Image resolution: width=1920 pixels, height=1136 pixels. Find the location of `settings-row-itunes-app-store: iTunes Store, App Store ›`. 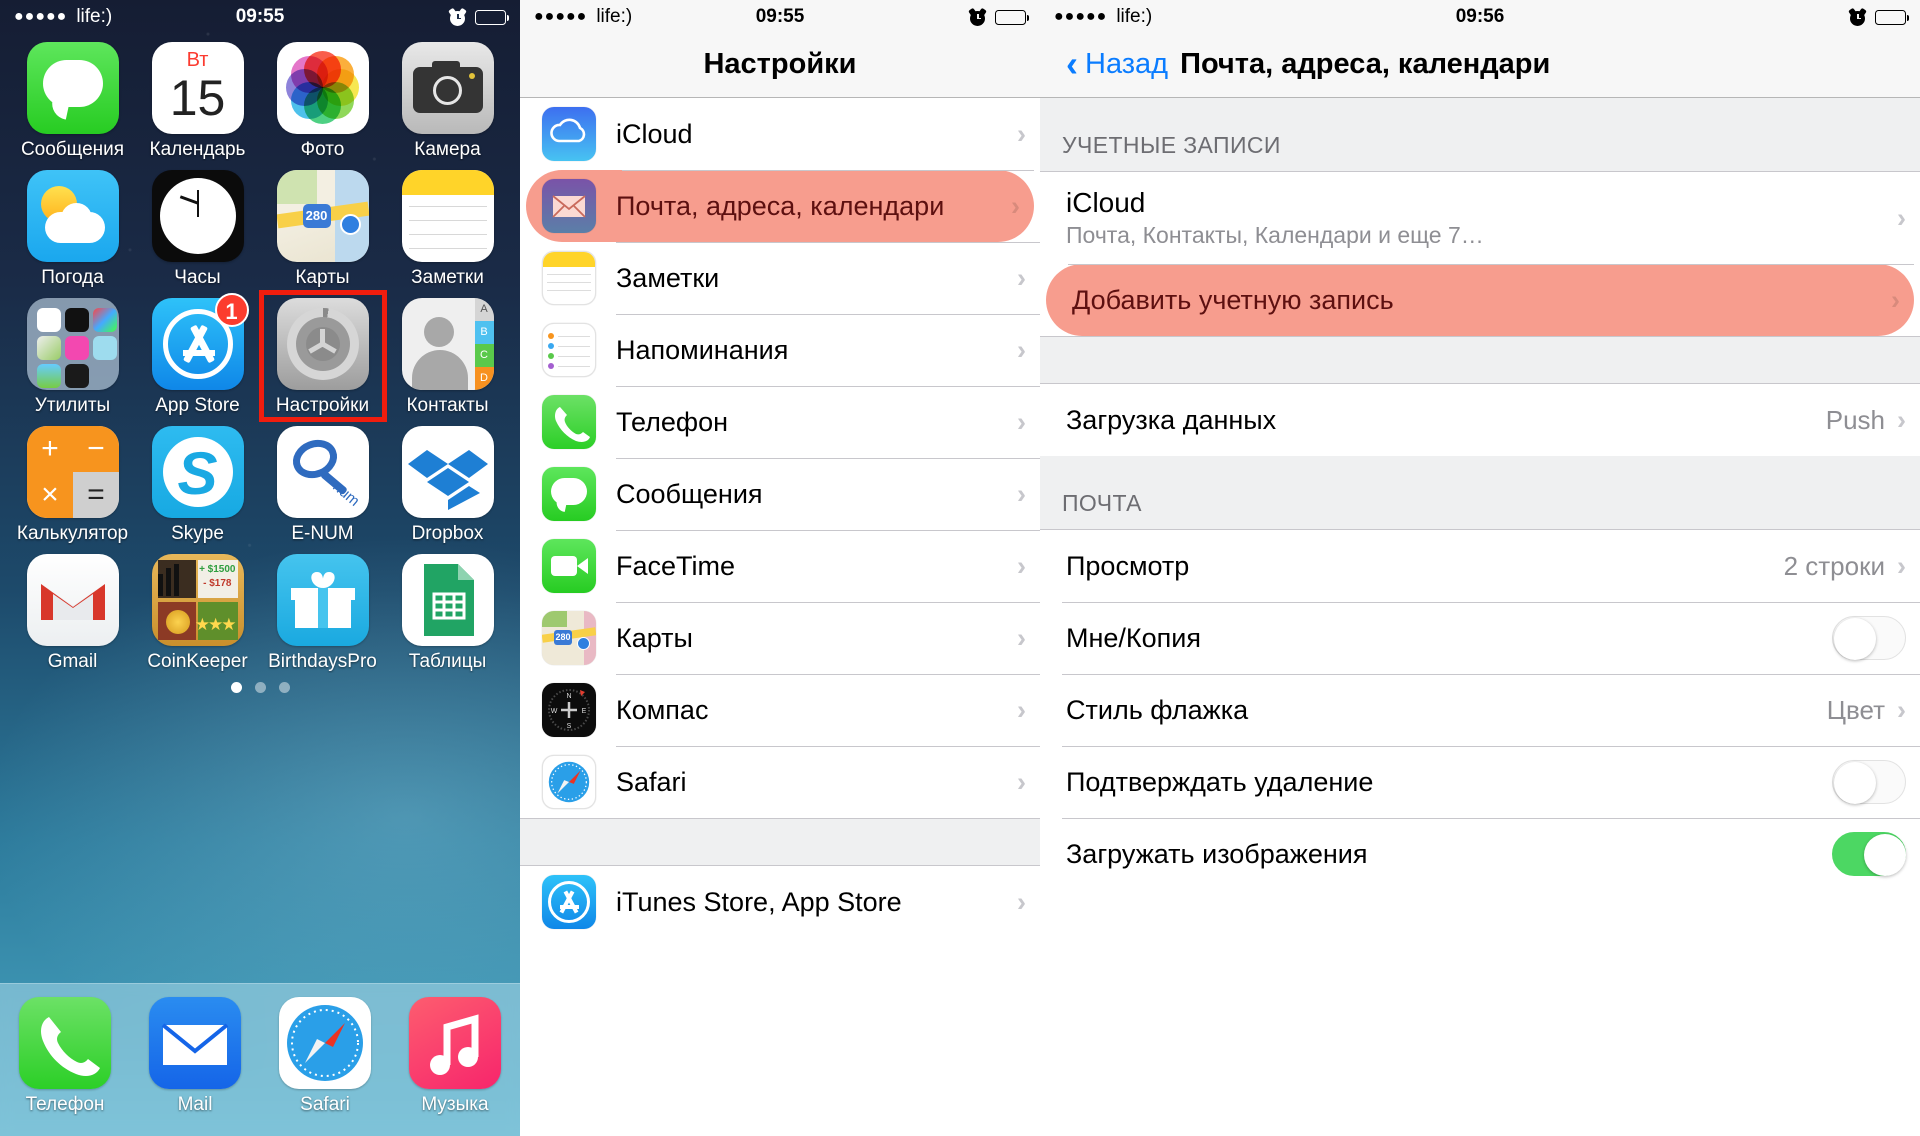

settings-row-itunes-app-store: iTunes Store, App Store › is located at coordinates (780, 902).